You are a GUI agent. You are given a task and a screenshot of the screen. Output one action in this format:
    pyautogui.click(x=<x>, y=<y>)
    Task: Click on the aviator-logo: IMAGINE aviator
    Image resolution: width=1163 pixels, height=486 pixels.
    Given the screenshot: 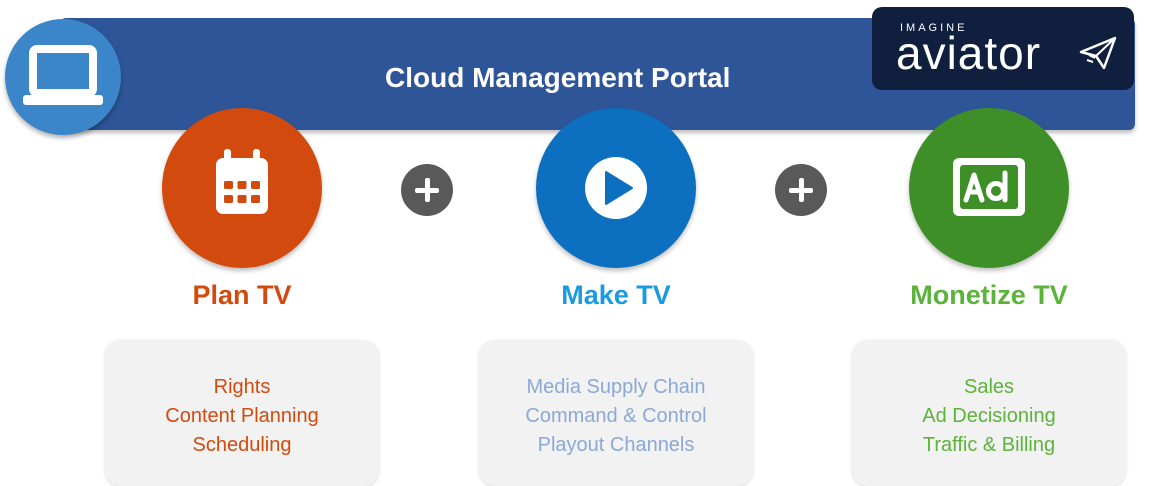 What is the action you would take?
    pyautogui.click(x=1003, y=48)
    